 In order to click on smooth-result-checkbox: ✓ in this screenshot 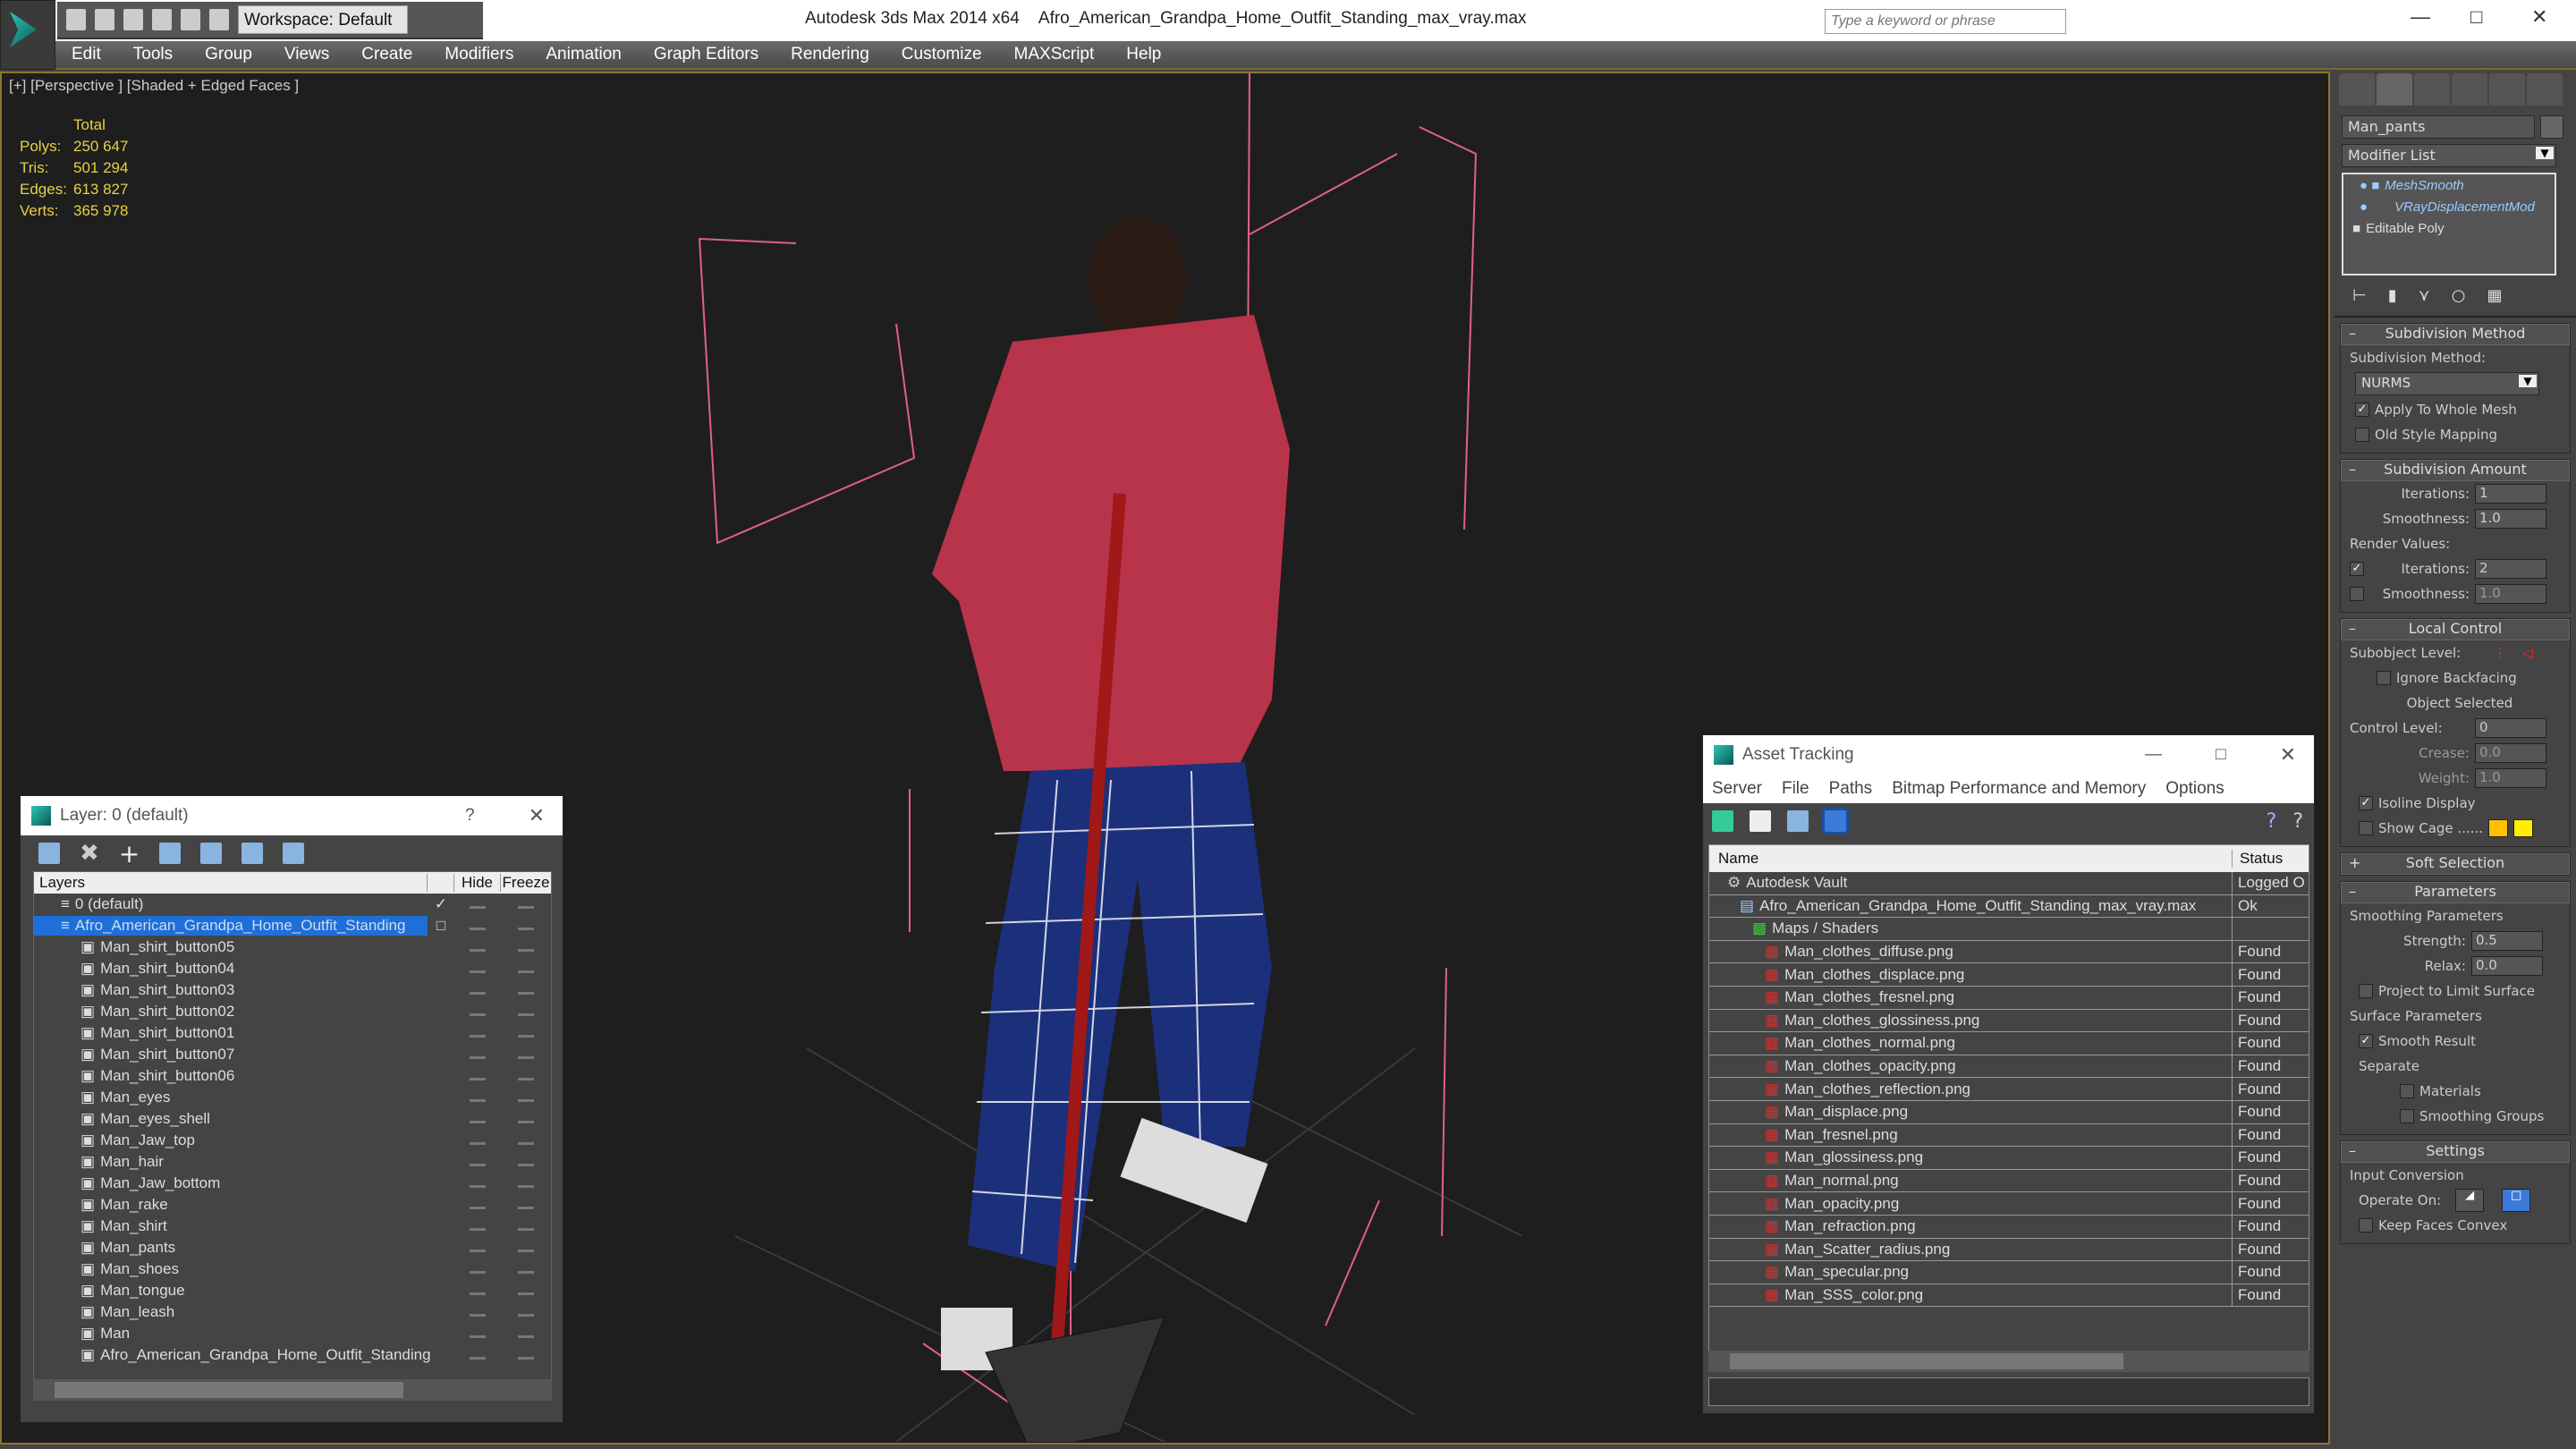, I will do `click(2366, 1041)`.